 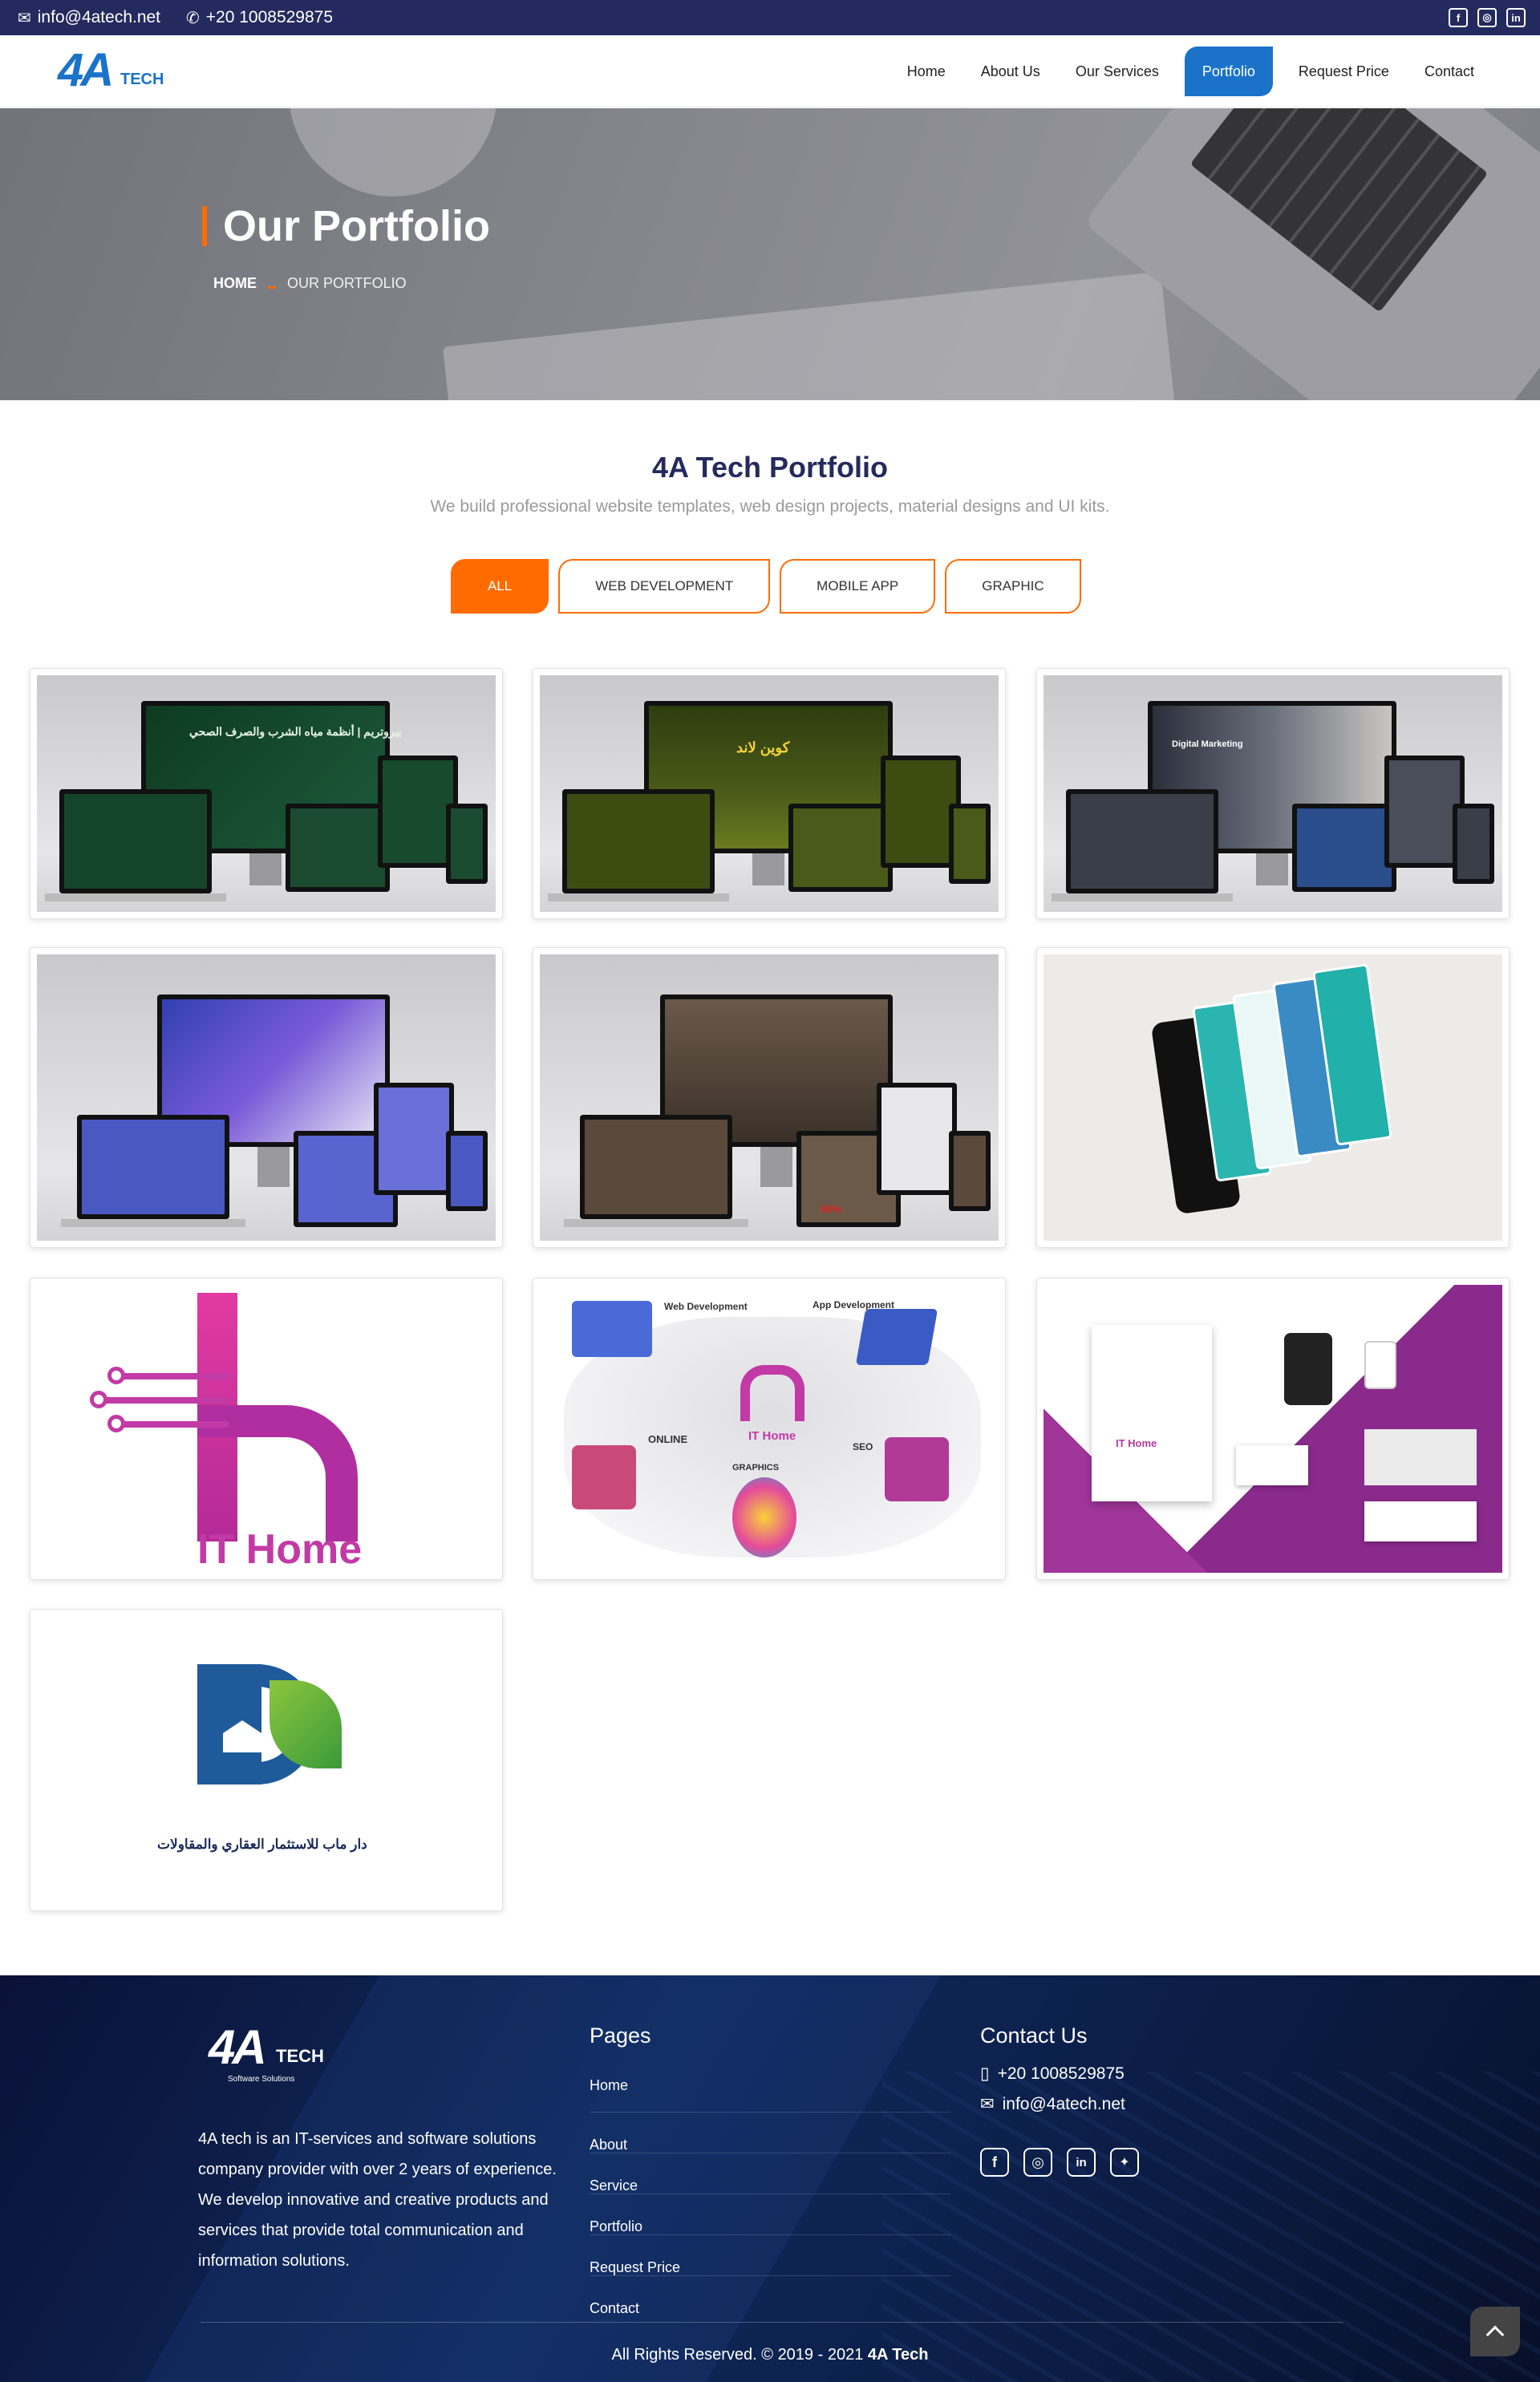 What do you see at coordinates (831, 1209) in the screenshot?
I see `screen-text: 50%` at bounding box center [831, 1209].